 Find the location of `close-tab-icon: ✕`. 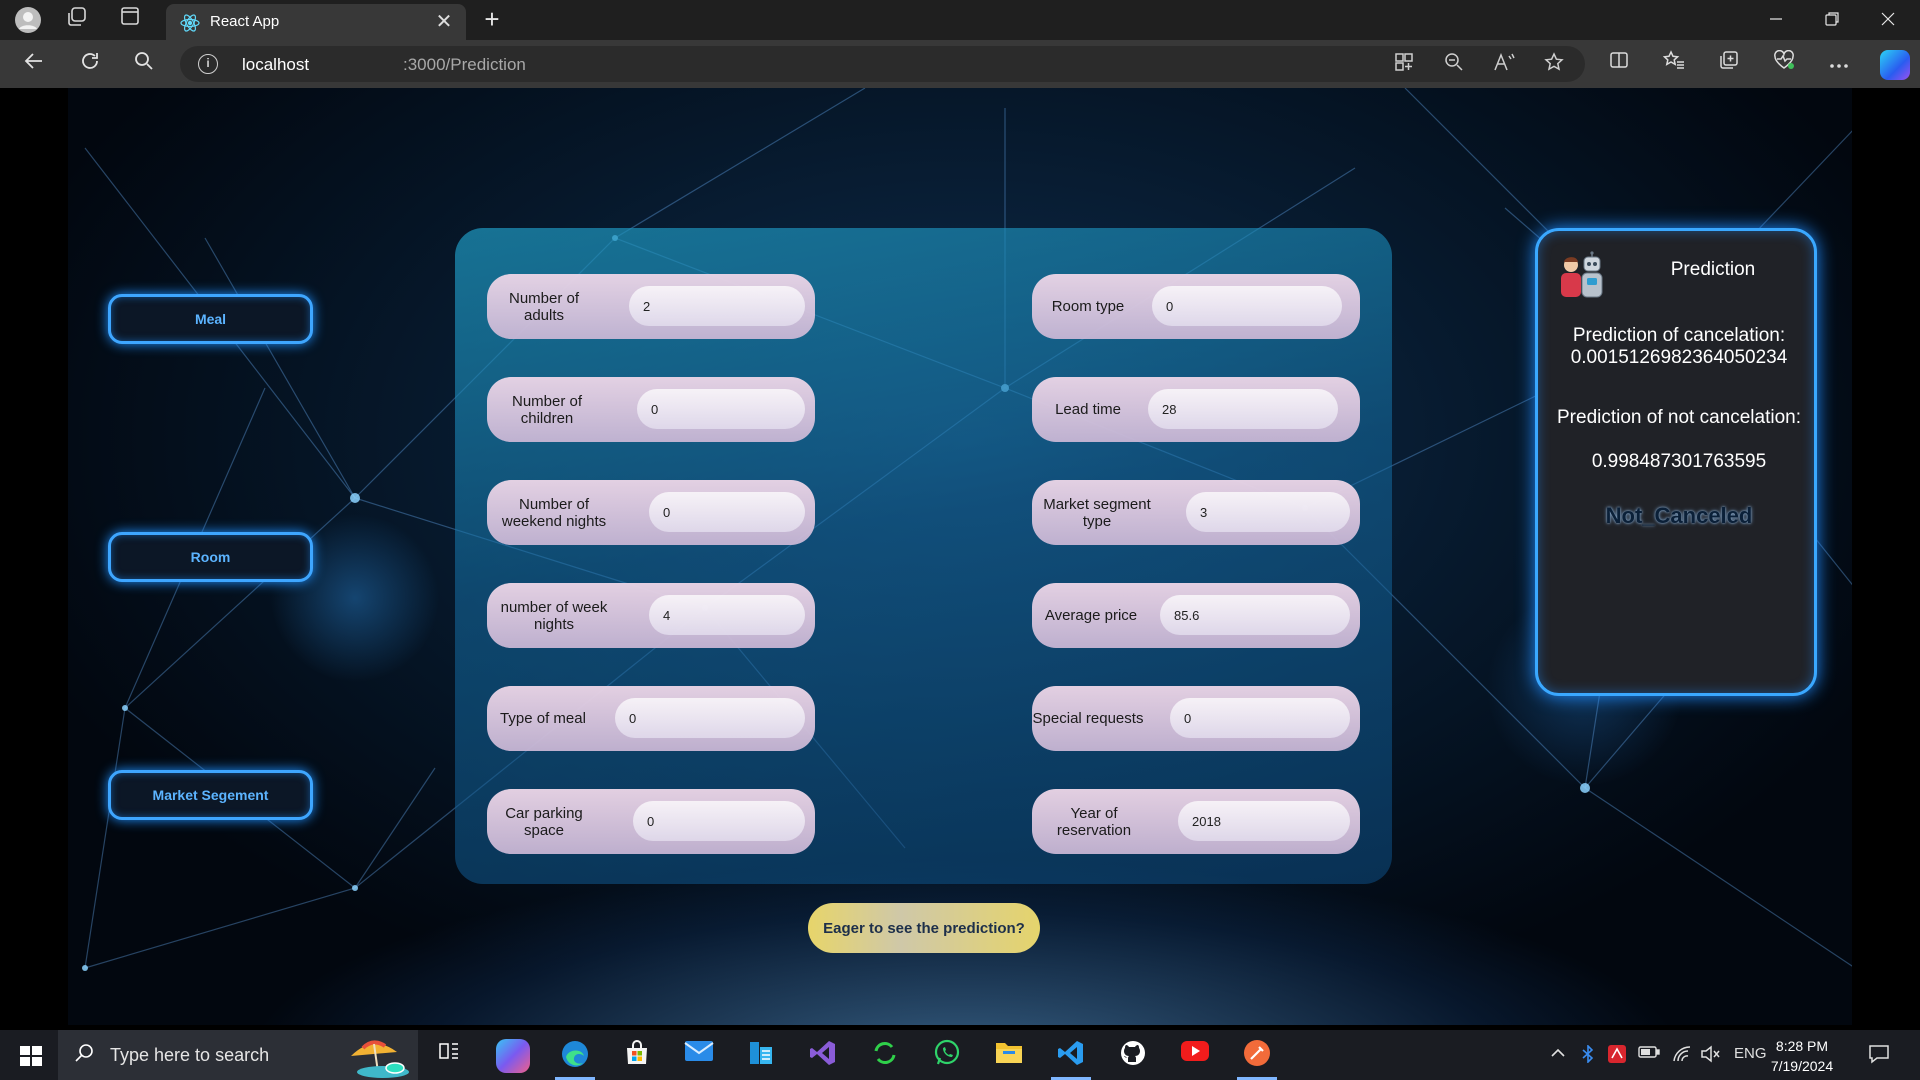

close-tab-icon: ✕ is located at coordinates (444, 22).